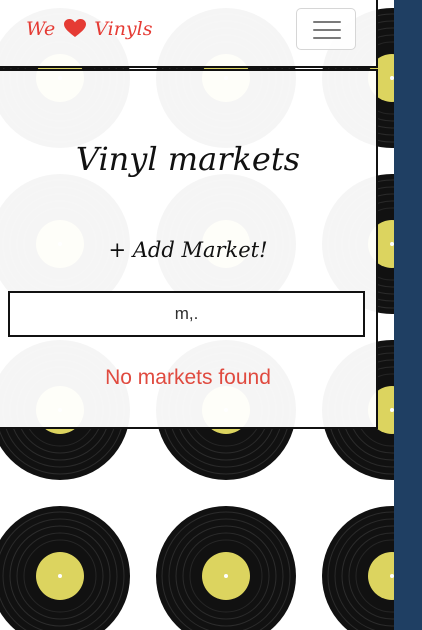 The image size is (422, 630). I want to click on brand-text-right: Vinyls, so click(123, 29).